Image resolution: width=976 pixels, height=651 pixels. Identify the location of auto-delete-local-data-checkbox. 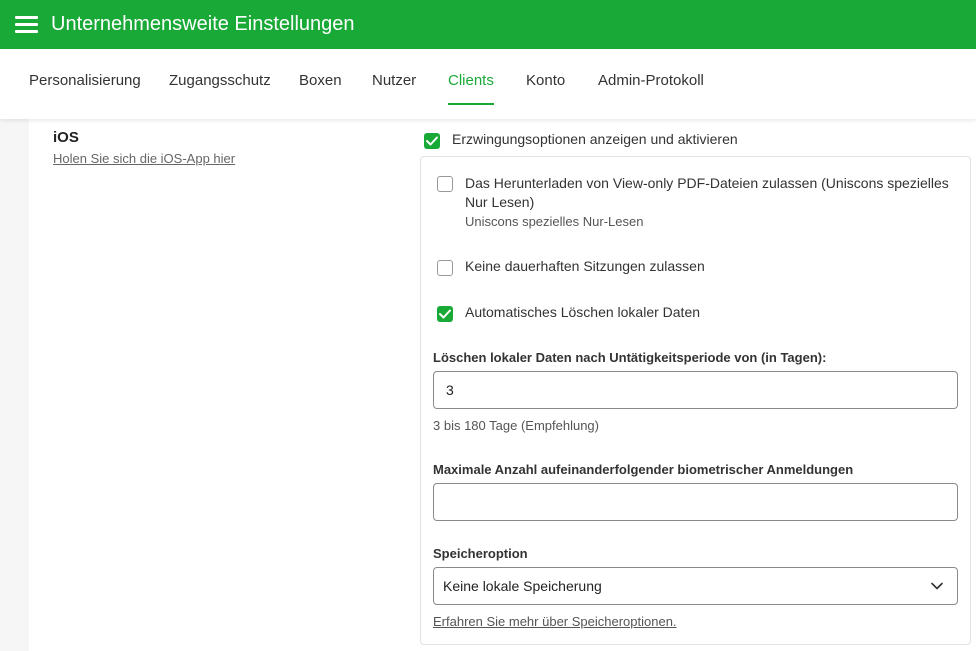
(445, 314).